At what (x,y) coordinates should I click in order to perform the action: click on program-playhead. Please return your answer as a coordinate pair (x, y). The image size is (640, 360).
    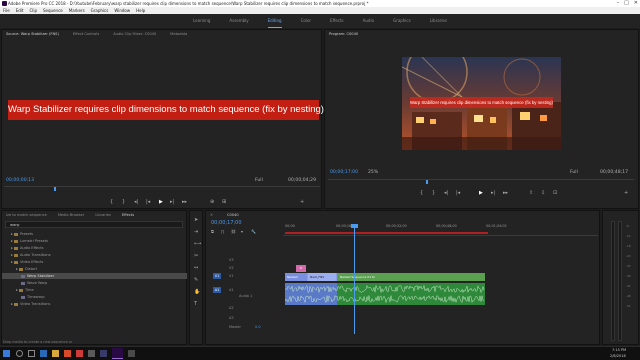
    Looking at the image, I should click on (427, 182).